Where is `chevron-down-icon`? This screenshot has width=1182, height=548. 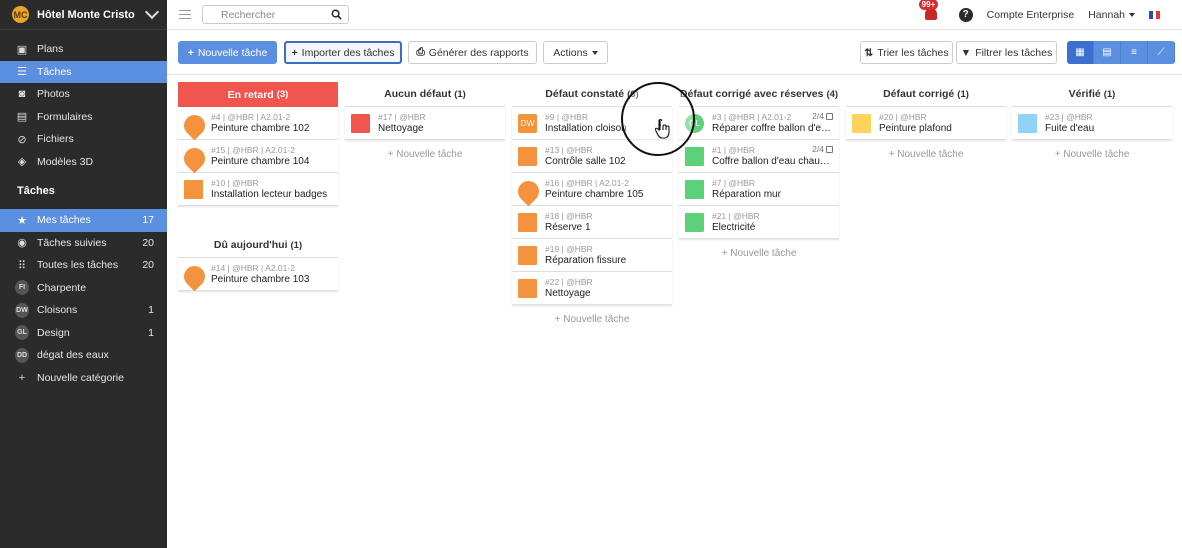 chevron-down-icon is located at coordinates (152, 12).